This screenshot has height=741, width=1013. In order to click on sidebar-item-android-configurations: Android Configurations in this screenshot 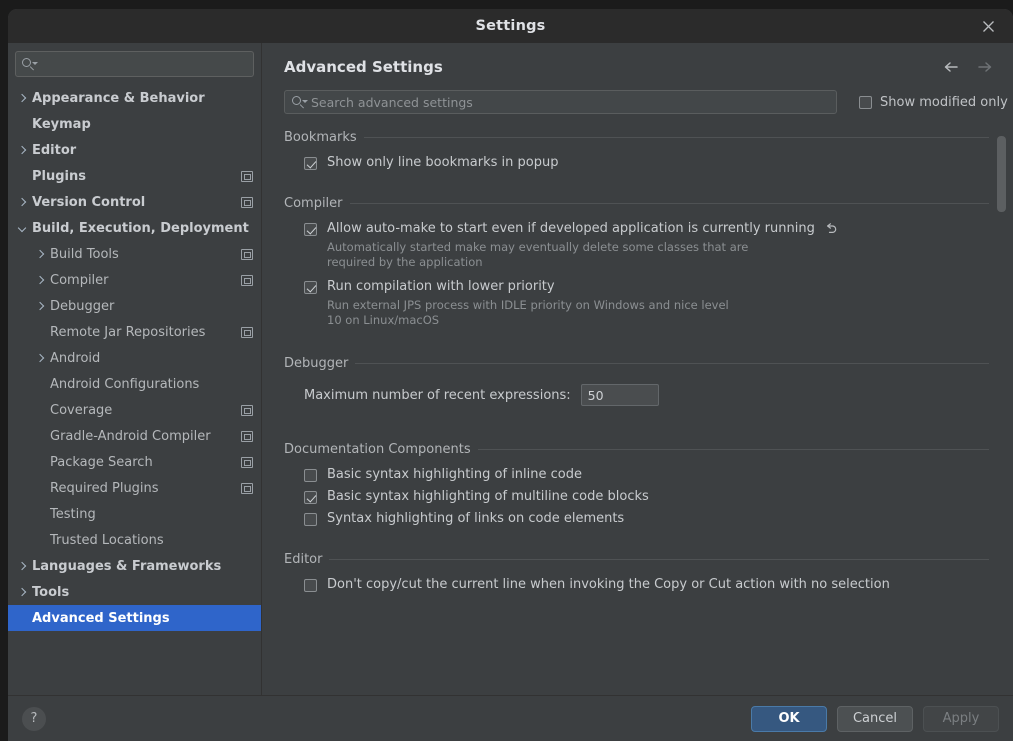, I will do `click(134, 384)`.